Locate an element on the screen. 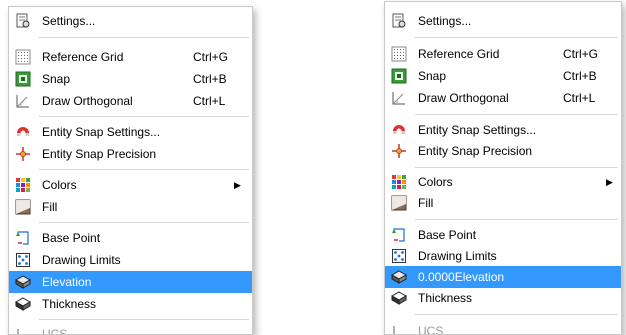 The width and height of the screenshot is (626, 335). menu-item-elevation: Elevation is located at coordinates (130, 282).